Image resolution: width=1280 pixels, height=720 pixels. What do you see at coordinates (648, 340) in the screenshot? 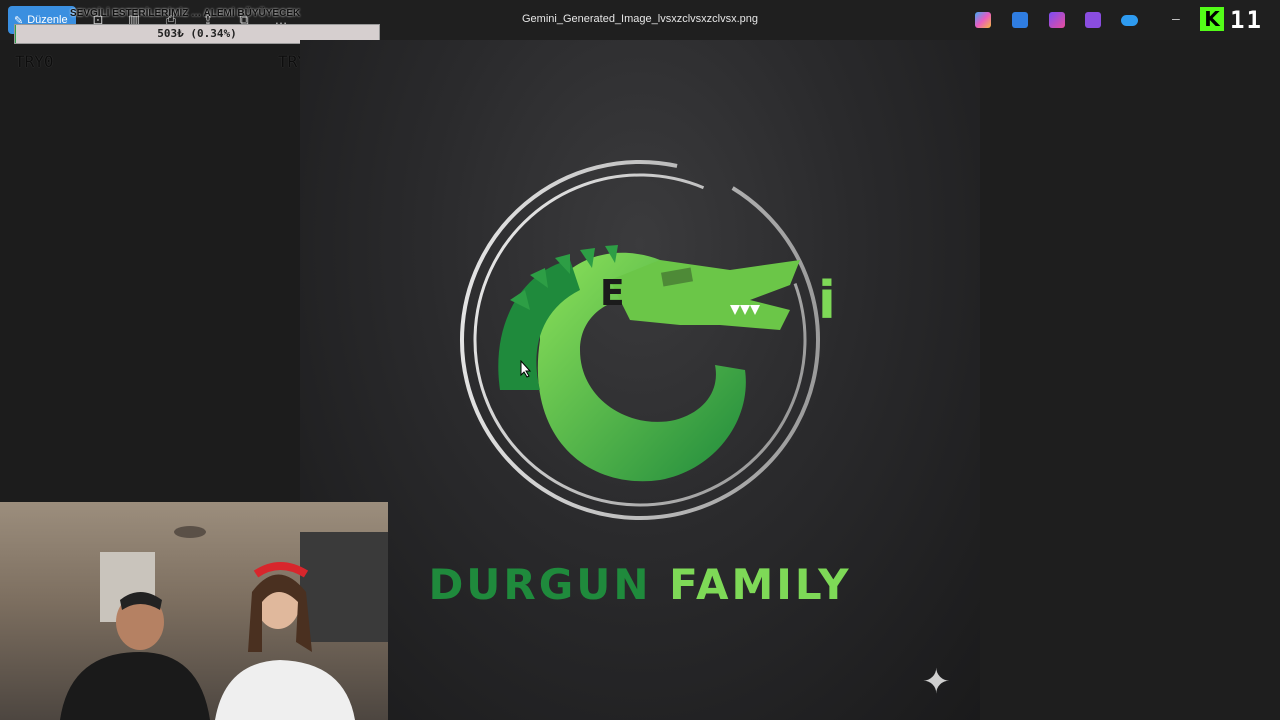
I see `crocodile-logo: E i` at bounding box center [648, 340].